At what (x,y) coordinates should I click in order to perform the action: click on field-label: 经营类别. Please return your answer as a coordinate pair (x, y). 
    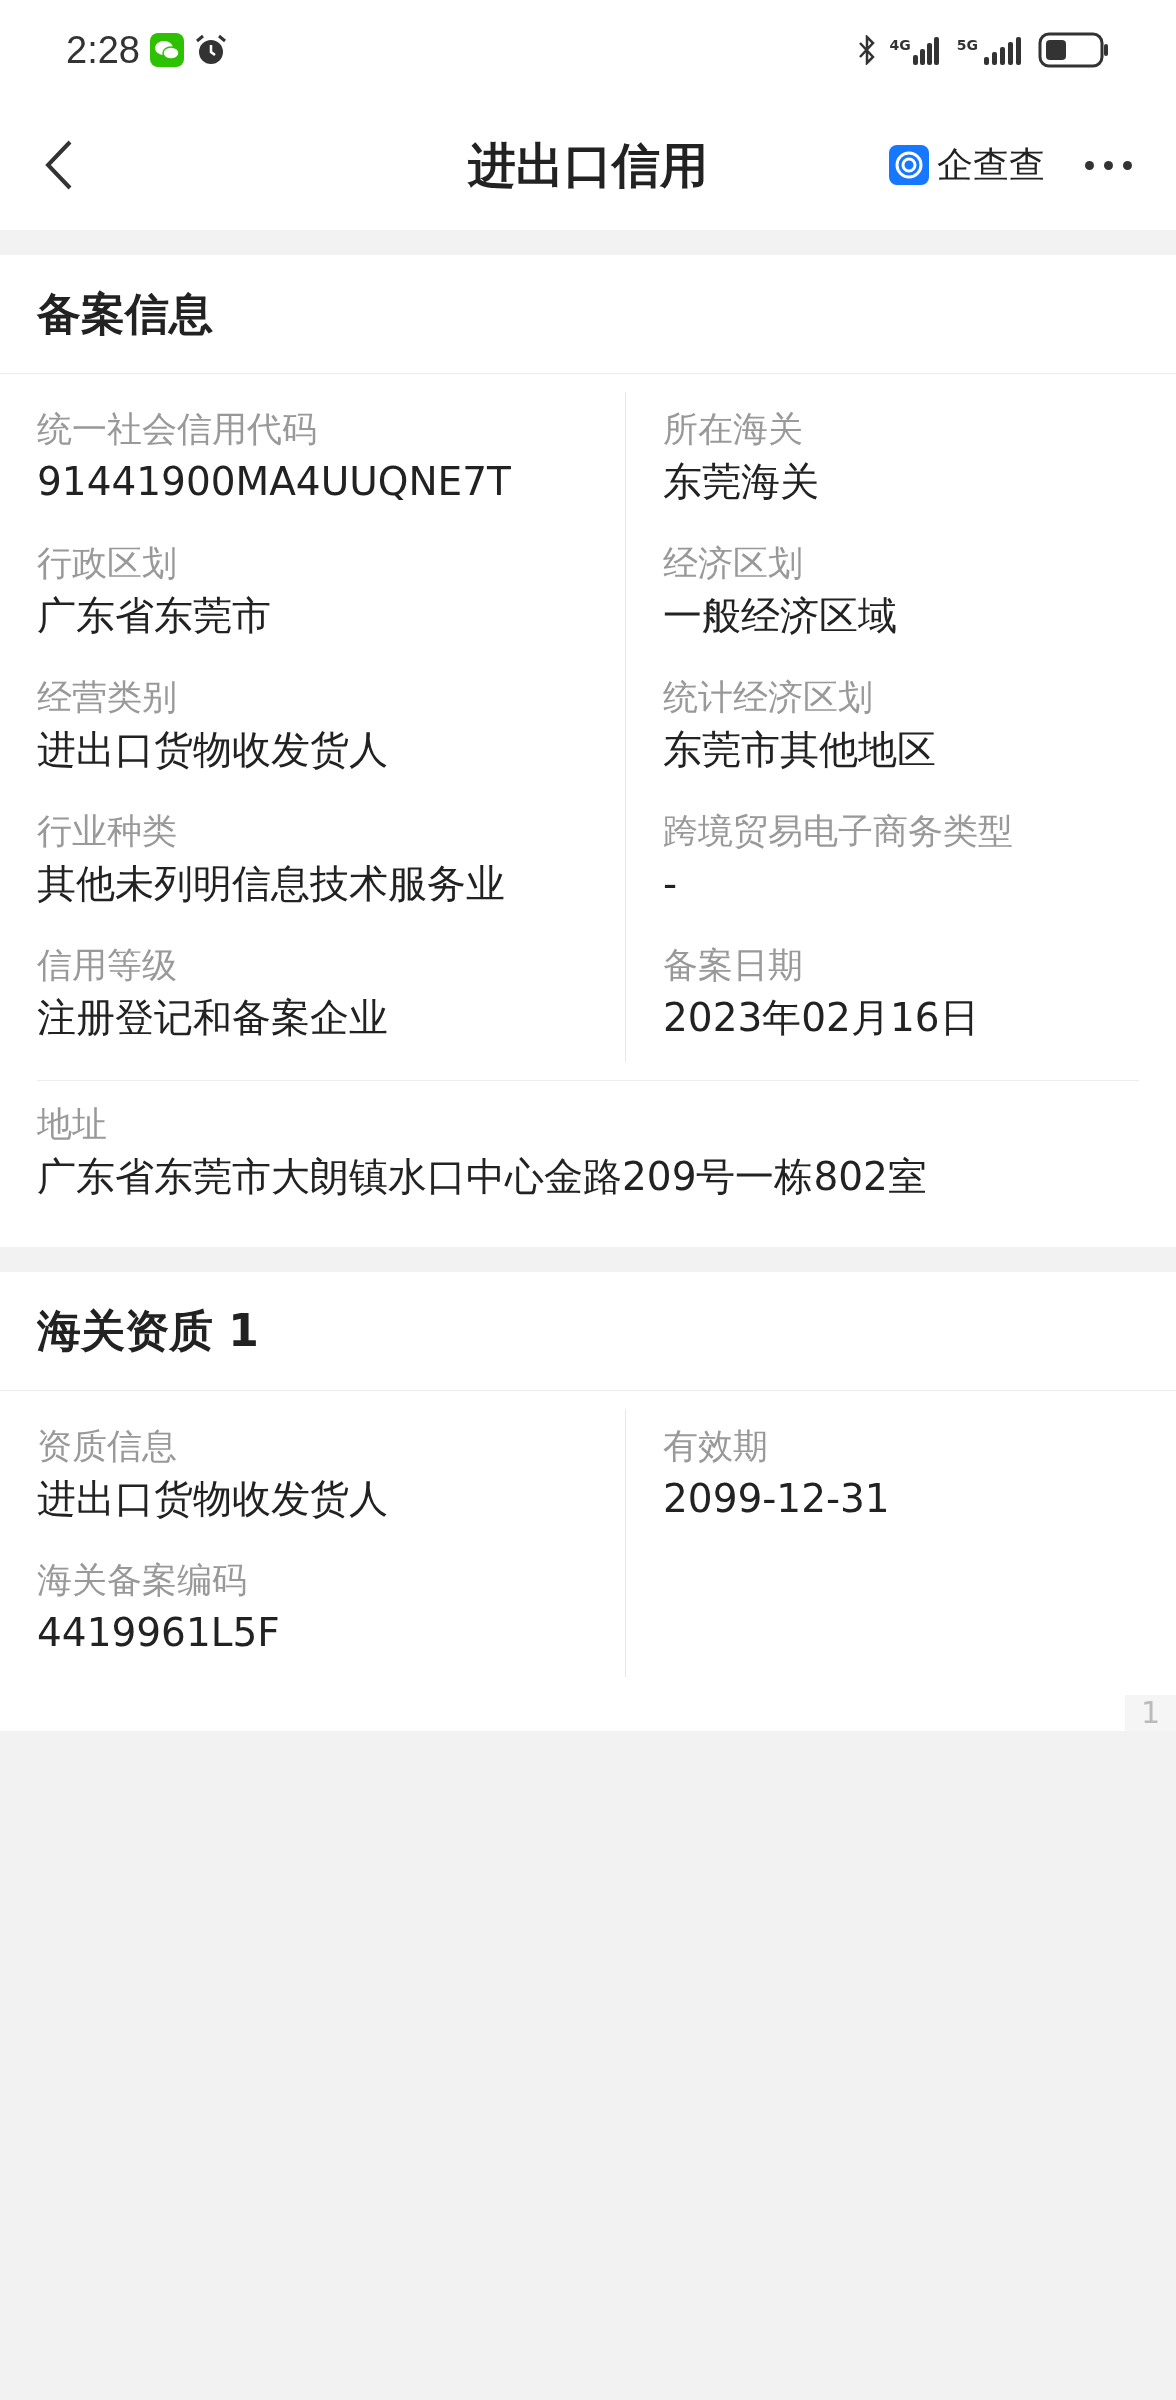
    Looking at the image, I should click on (107, 697).